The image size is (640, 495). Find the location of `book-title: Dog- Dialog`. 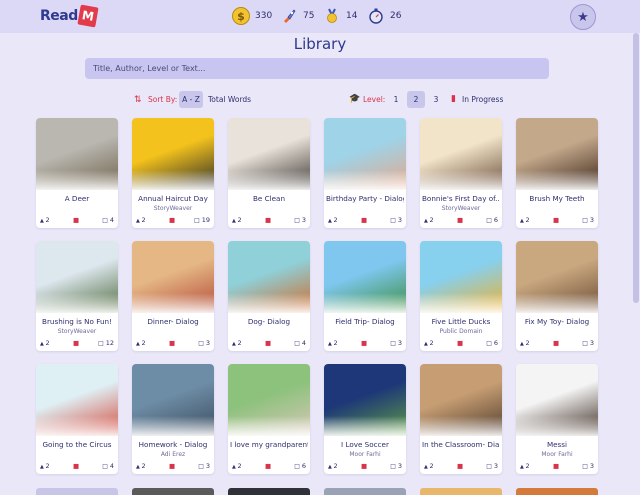

book-title: Dog- Dialog is located at coordinates (269, 321).